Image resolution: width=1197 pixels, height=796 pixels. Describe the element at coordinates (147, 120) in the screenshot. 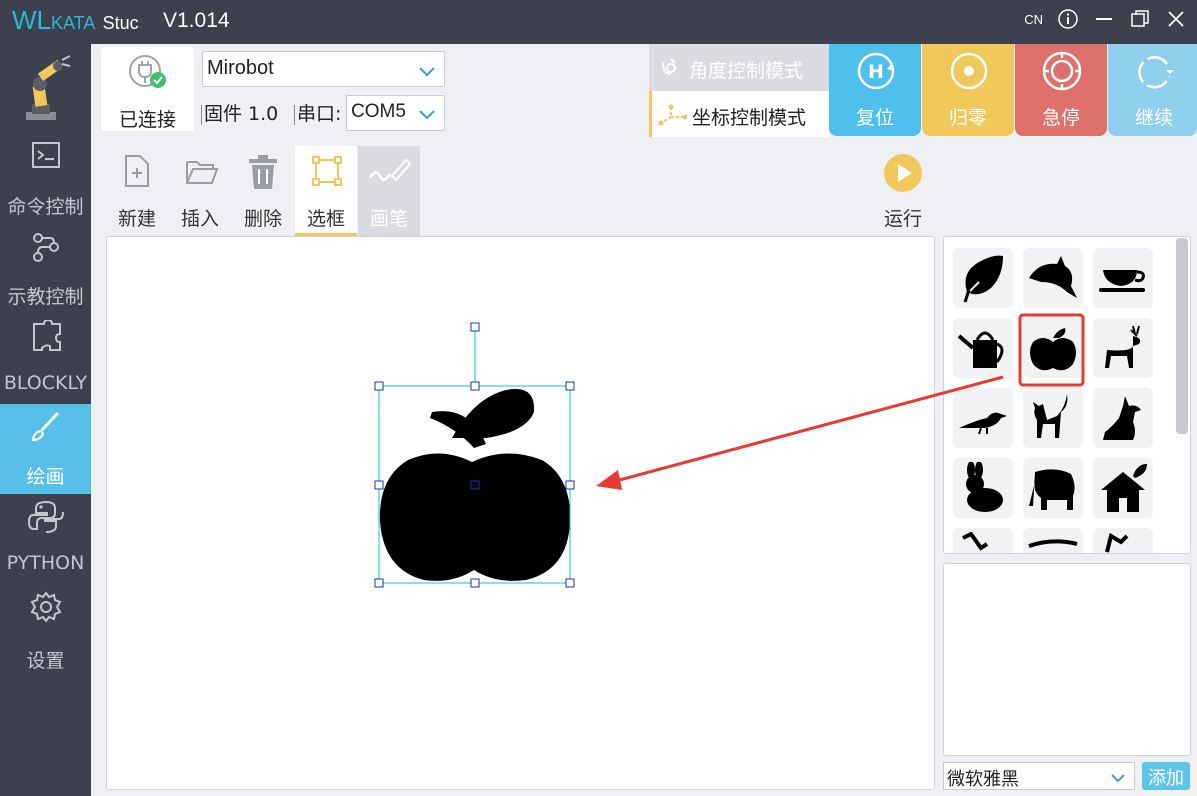

I see `connect-status-label: 已连接` at that location.